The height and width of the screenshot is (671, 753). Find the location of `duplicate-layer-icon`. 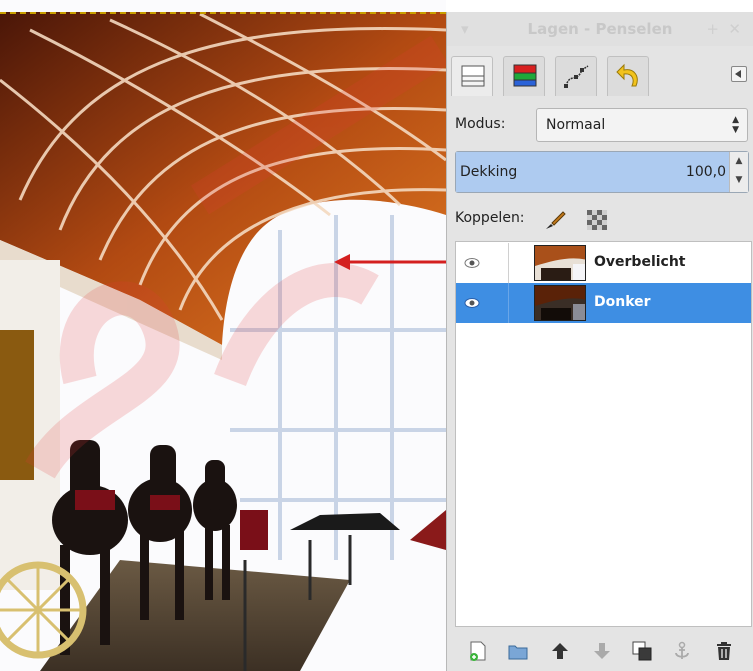

duplicate-layer-icon is located at coordinates (642, 651).